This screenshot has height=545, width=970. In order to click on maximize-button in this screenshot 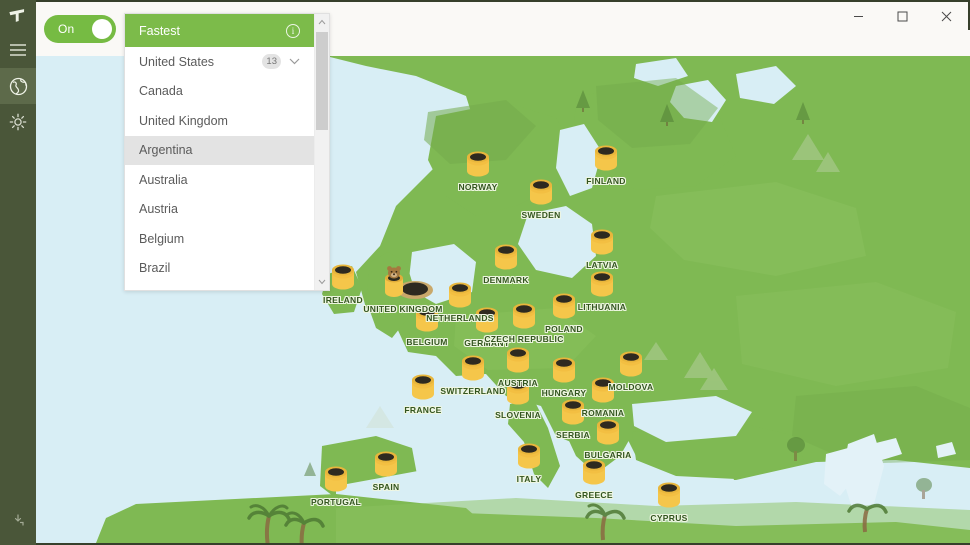, I will do `click(902, 16)`.